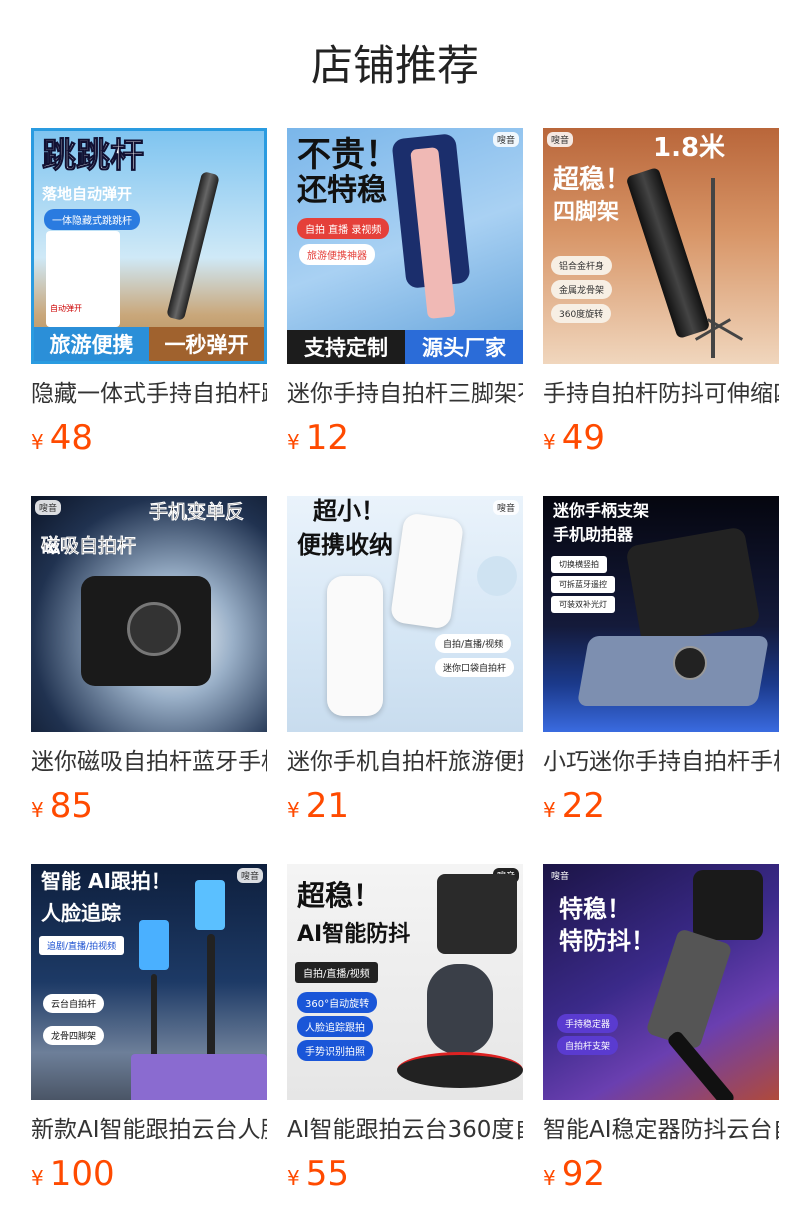 This screenshot has height=1232, width=790. I want to click on price-value: 100, so click(82, 1174).